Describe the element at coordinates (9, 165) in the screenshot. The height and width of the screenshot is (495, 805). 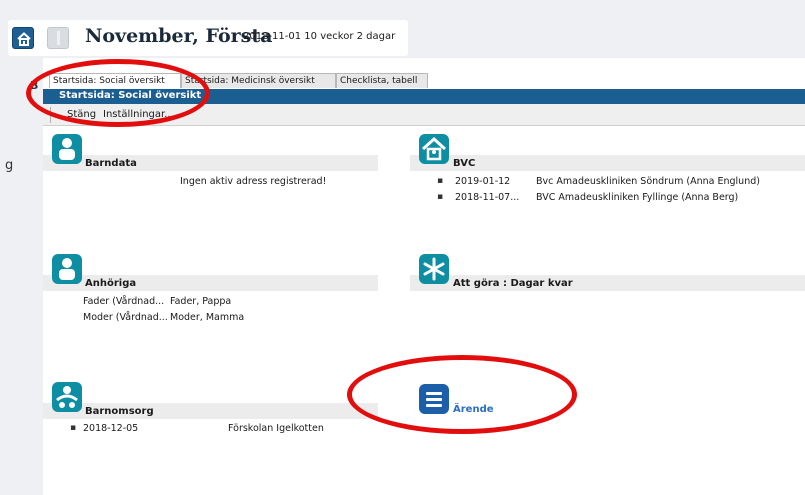
I see `sidebar-fragment-g: g` at that location.